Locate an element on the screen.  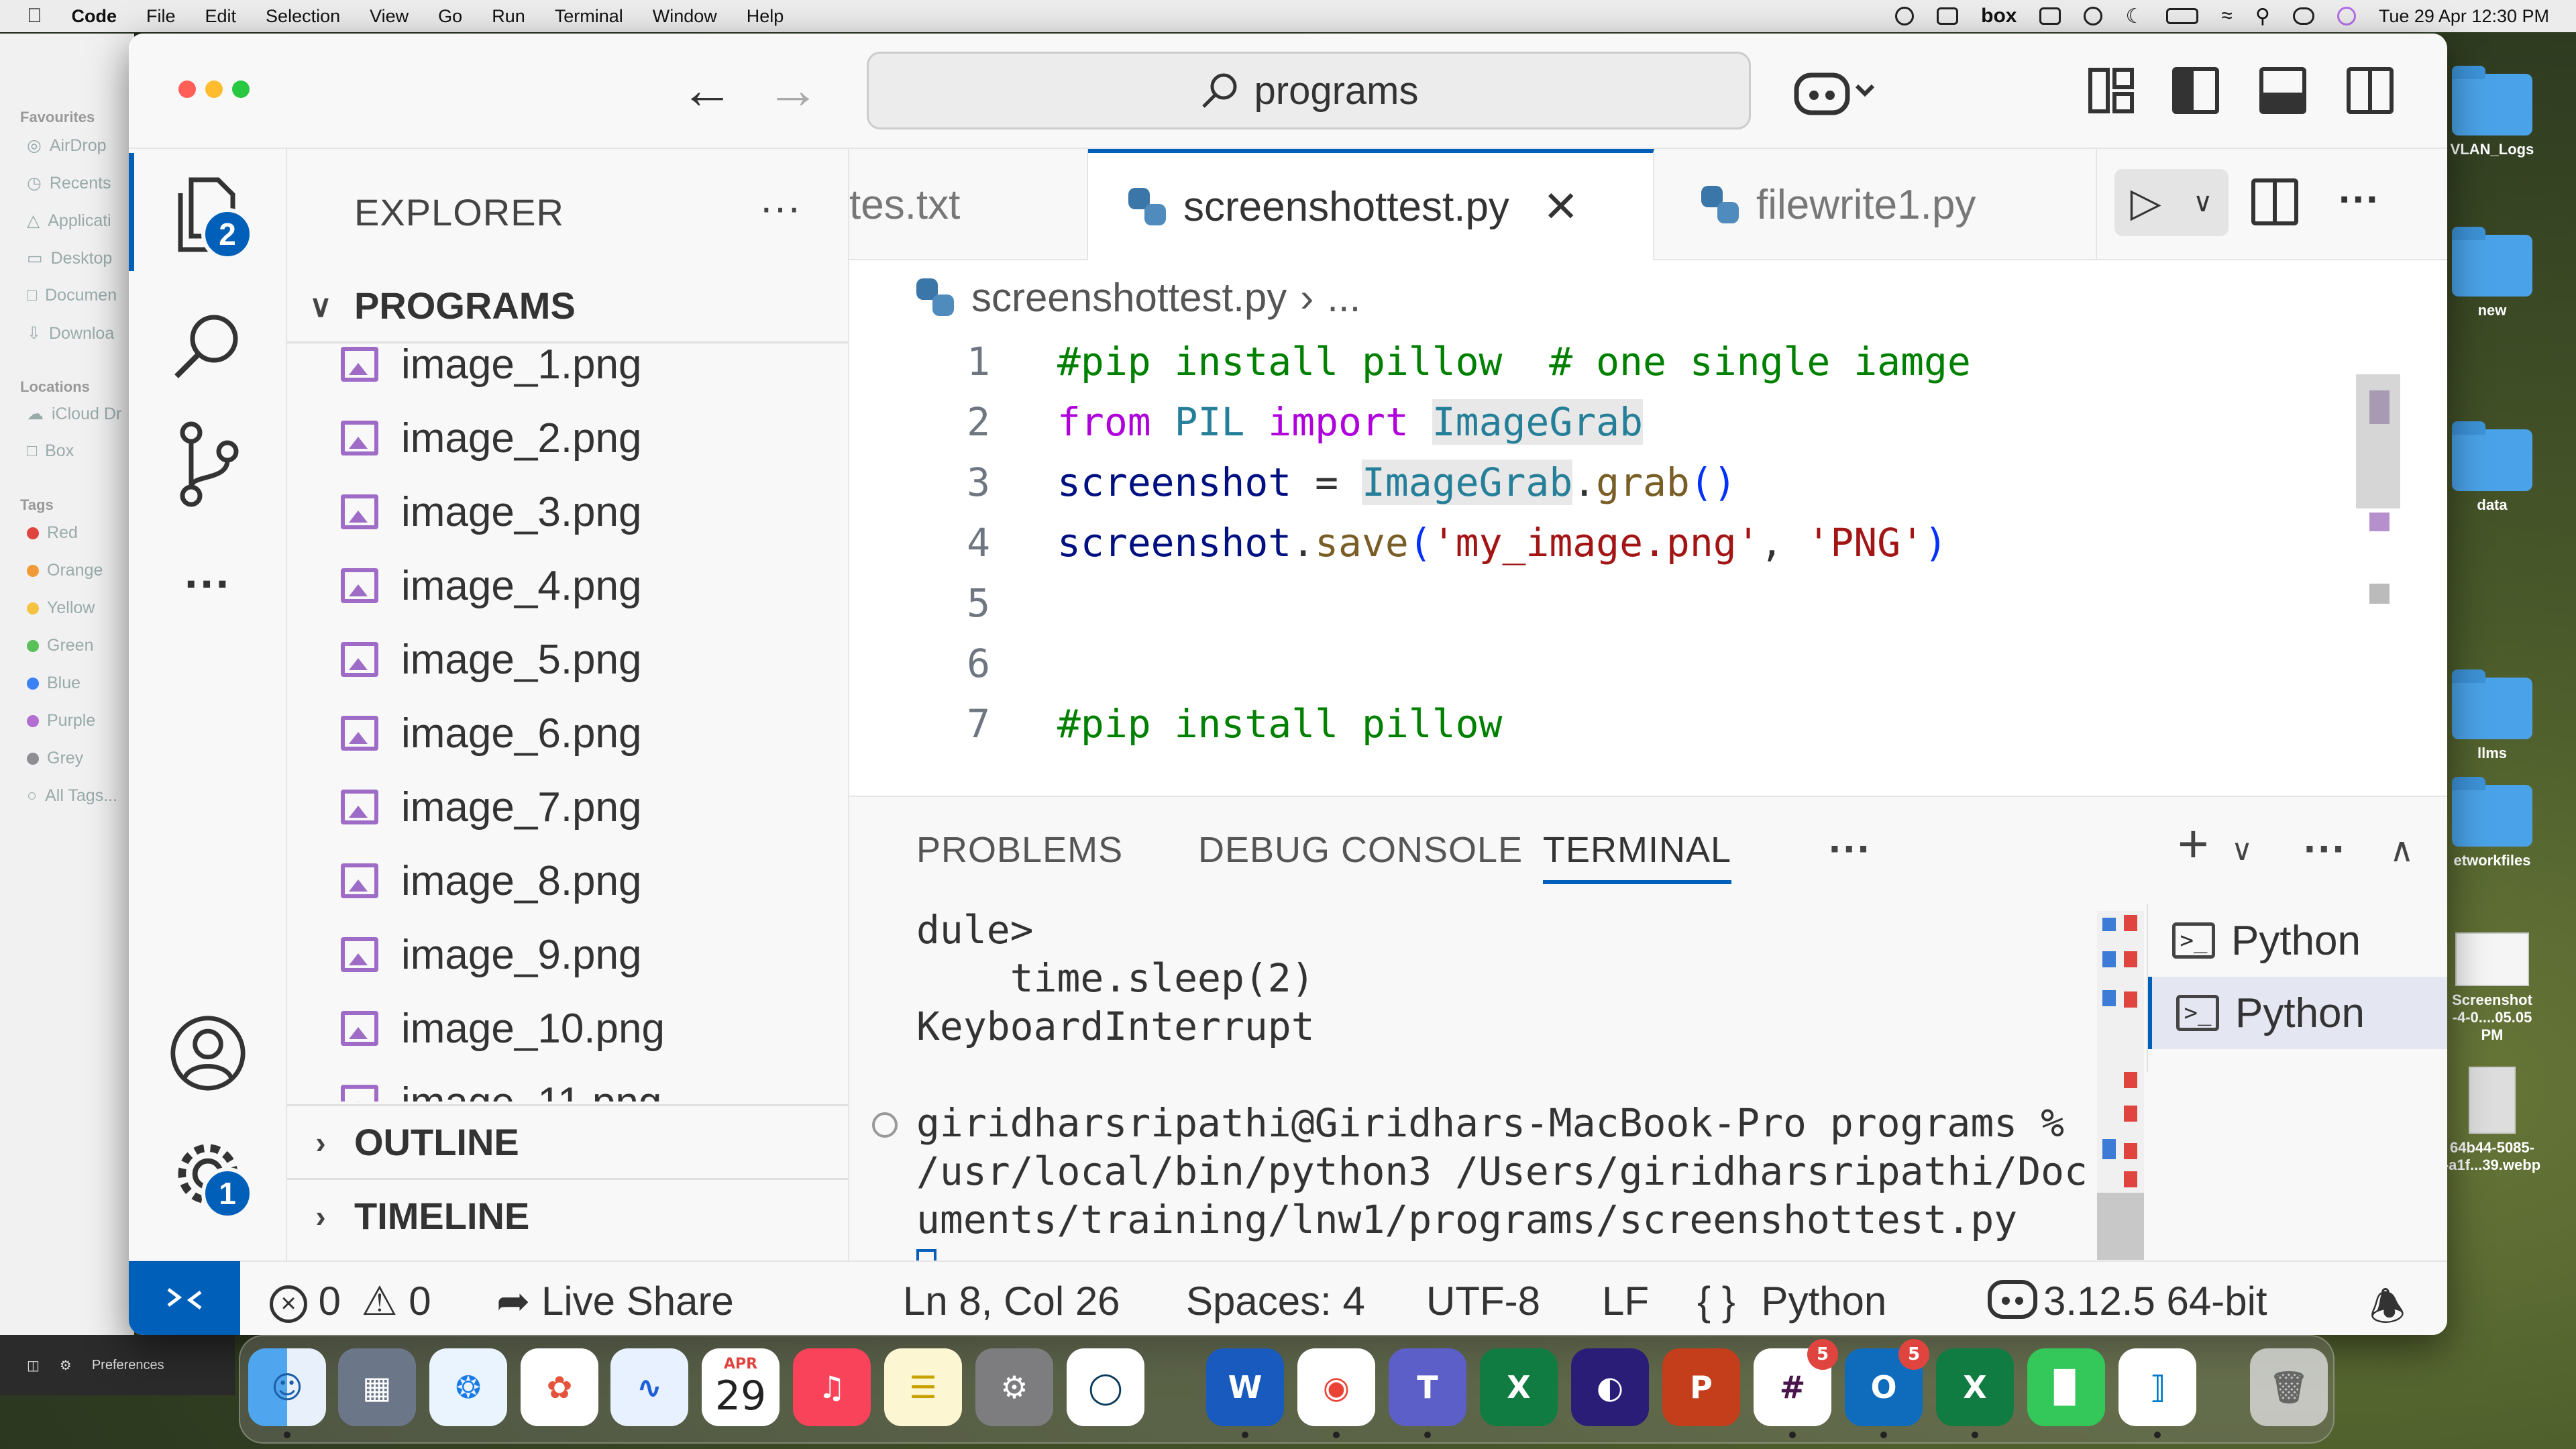
accounts-activity-button is located at coordinates (208, 1053).